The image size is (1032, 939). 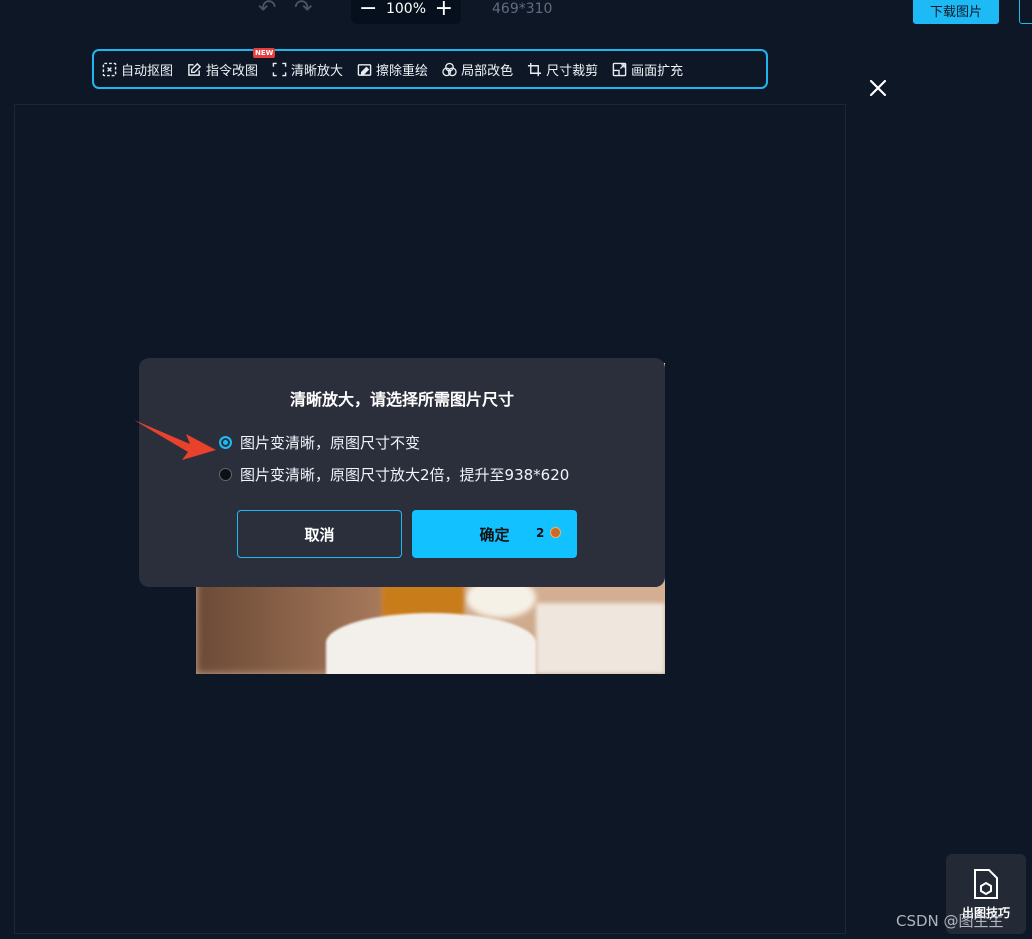 What do you see at coordinates (401, 399) in the screenshot?
I see `dialog-title: 清晰放大，请选择所需图片尺寸` at bounding box center [401, 399].